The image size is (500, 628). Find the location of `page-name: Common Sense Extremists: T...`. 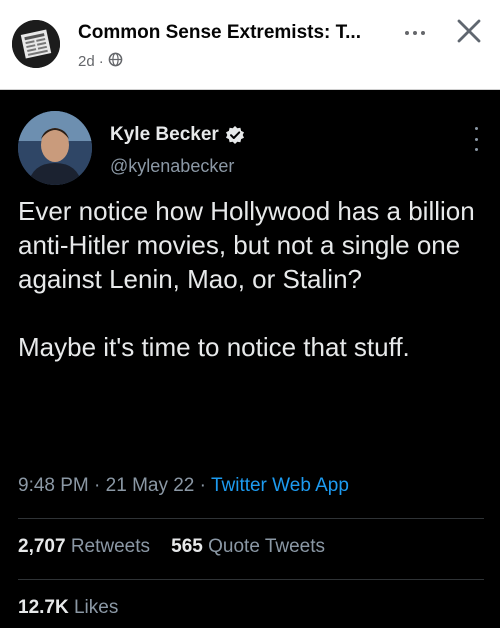

page-name: Common Sense Extremists: T... is located at coordinates (219, 33).